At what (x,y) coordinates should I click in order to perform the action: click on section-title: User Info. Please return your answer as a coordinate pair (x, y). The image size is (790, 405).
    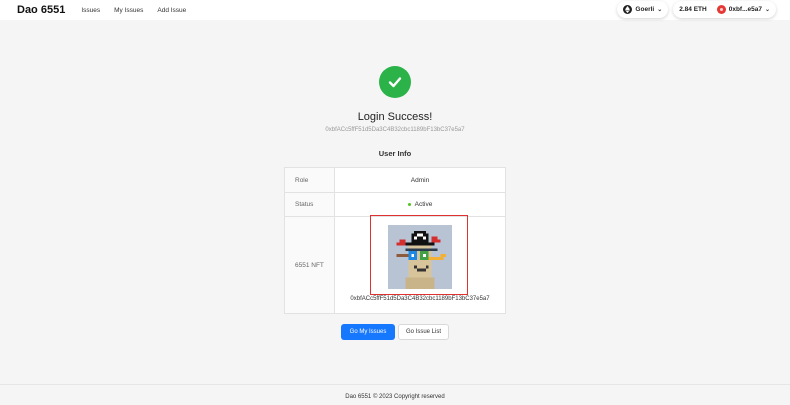
    Looking at the image, I should click on (395, 153).